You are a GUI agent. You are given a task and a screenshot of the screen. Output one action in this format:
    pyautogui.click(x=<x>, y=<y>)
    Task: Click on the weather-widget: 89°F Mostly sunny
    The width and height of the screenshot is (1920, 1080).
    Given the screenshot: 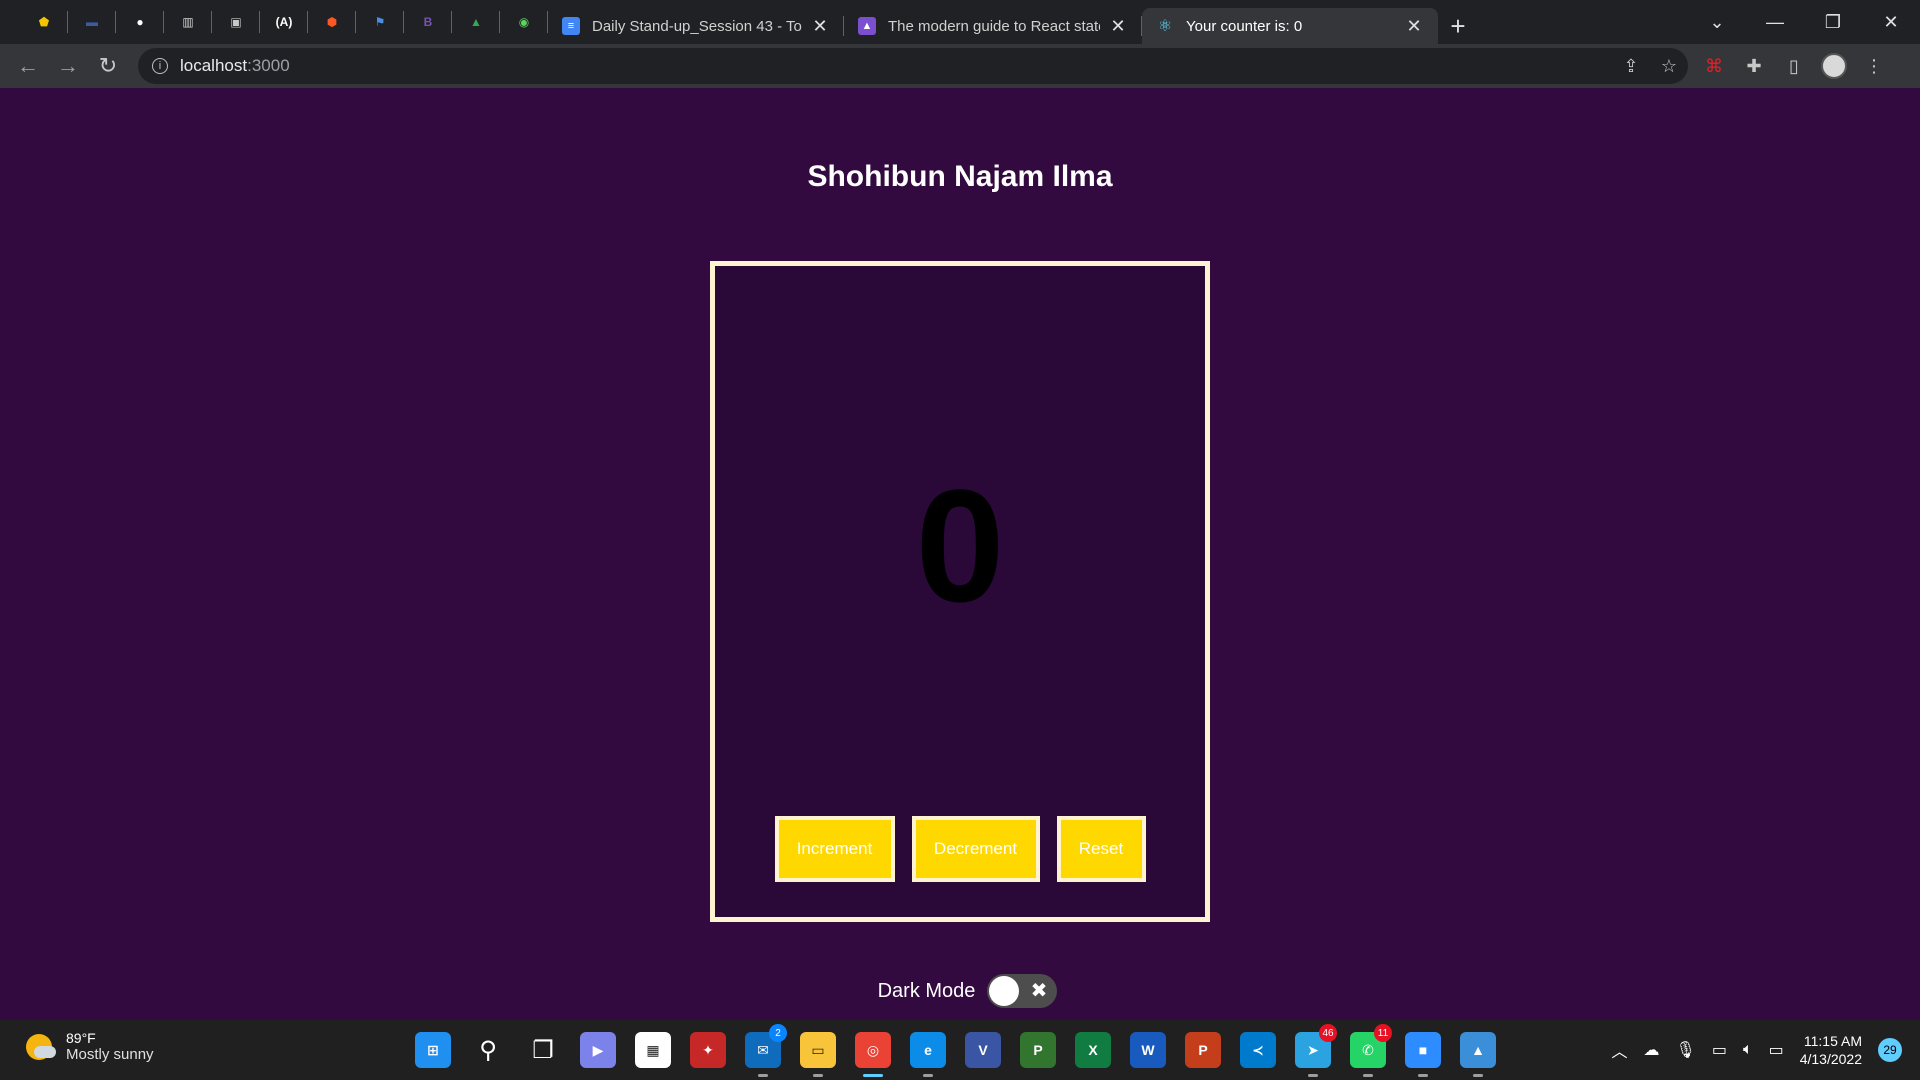 What is the action you would take?
    pyautogui.click(x=90, y=1046)
    